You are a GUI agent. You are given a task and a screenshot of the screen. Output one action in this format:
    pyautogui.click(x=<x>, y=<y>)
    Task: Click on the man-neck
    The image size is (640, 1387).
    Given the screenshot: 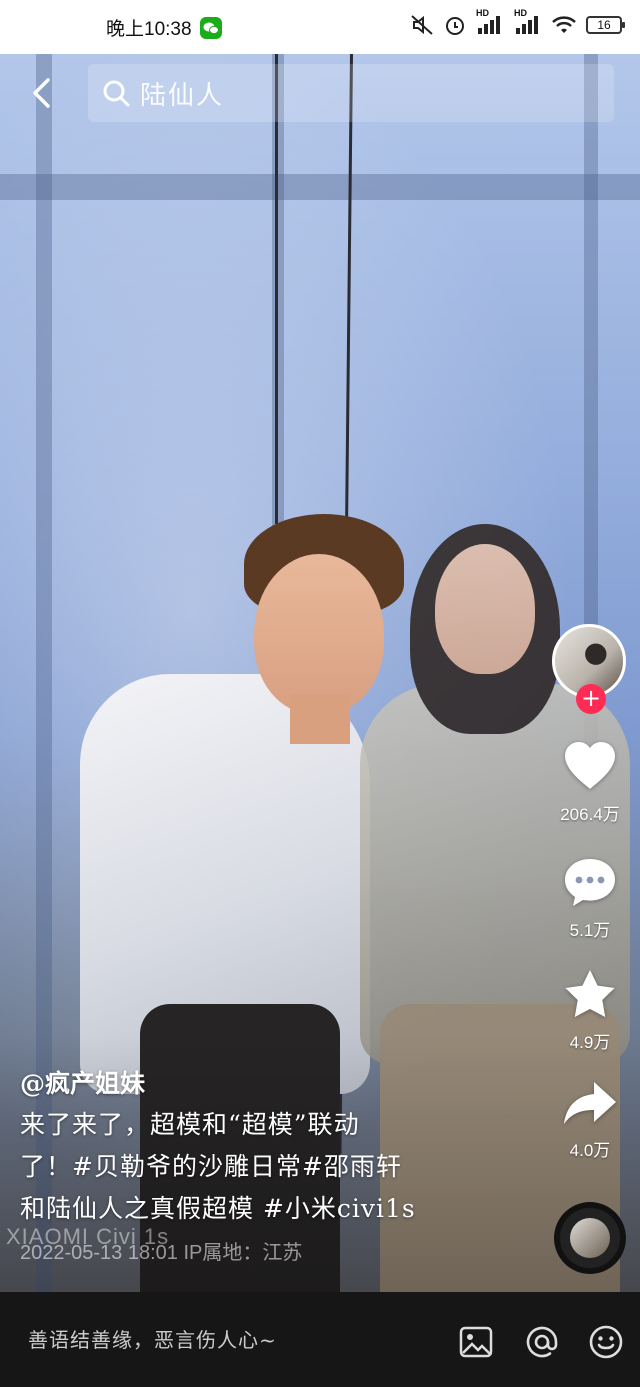 What is the action you would take?
    pyautogui.click(x=320, y=719)
    